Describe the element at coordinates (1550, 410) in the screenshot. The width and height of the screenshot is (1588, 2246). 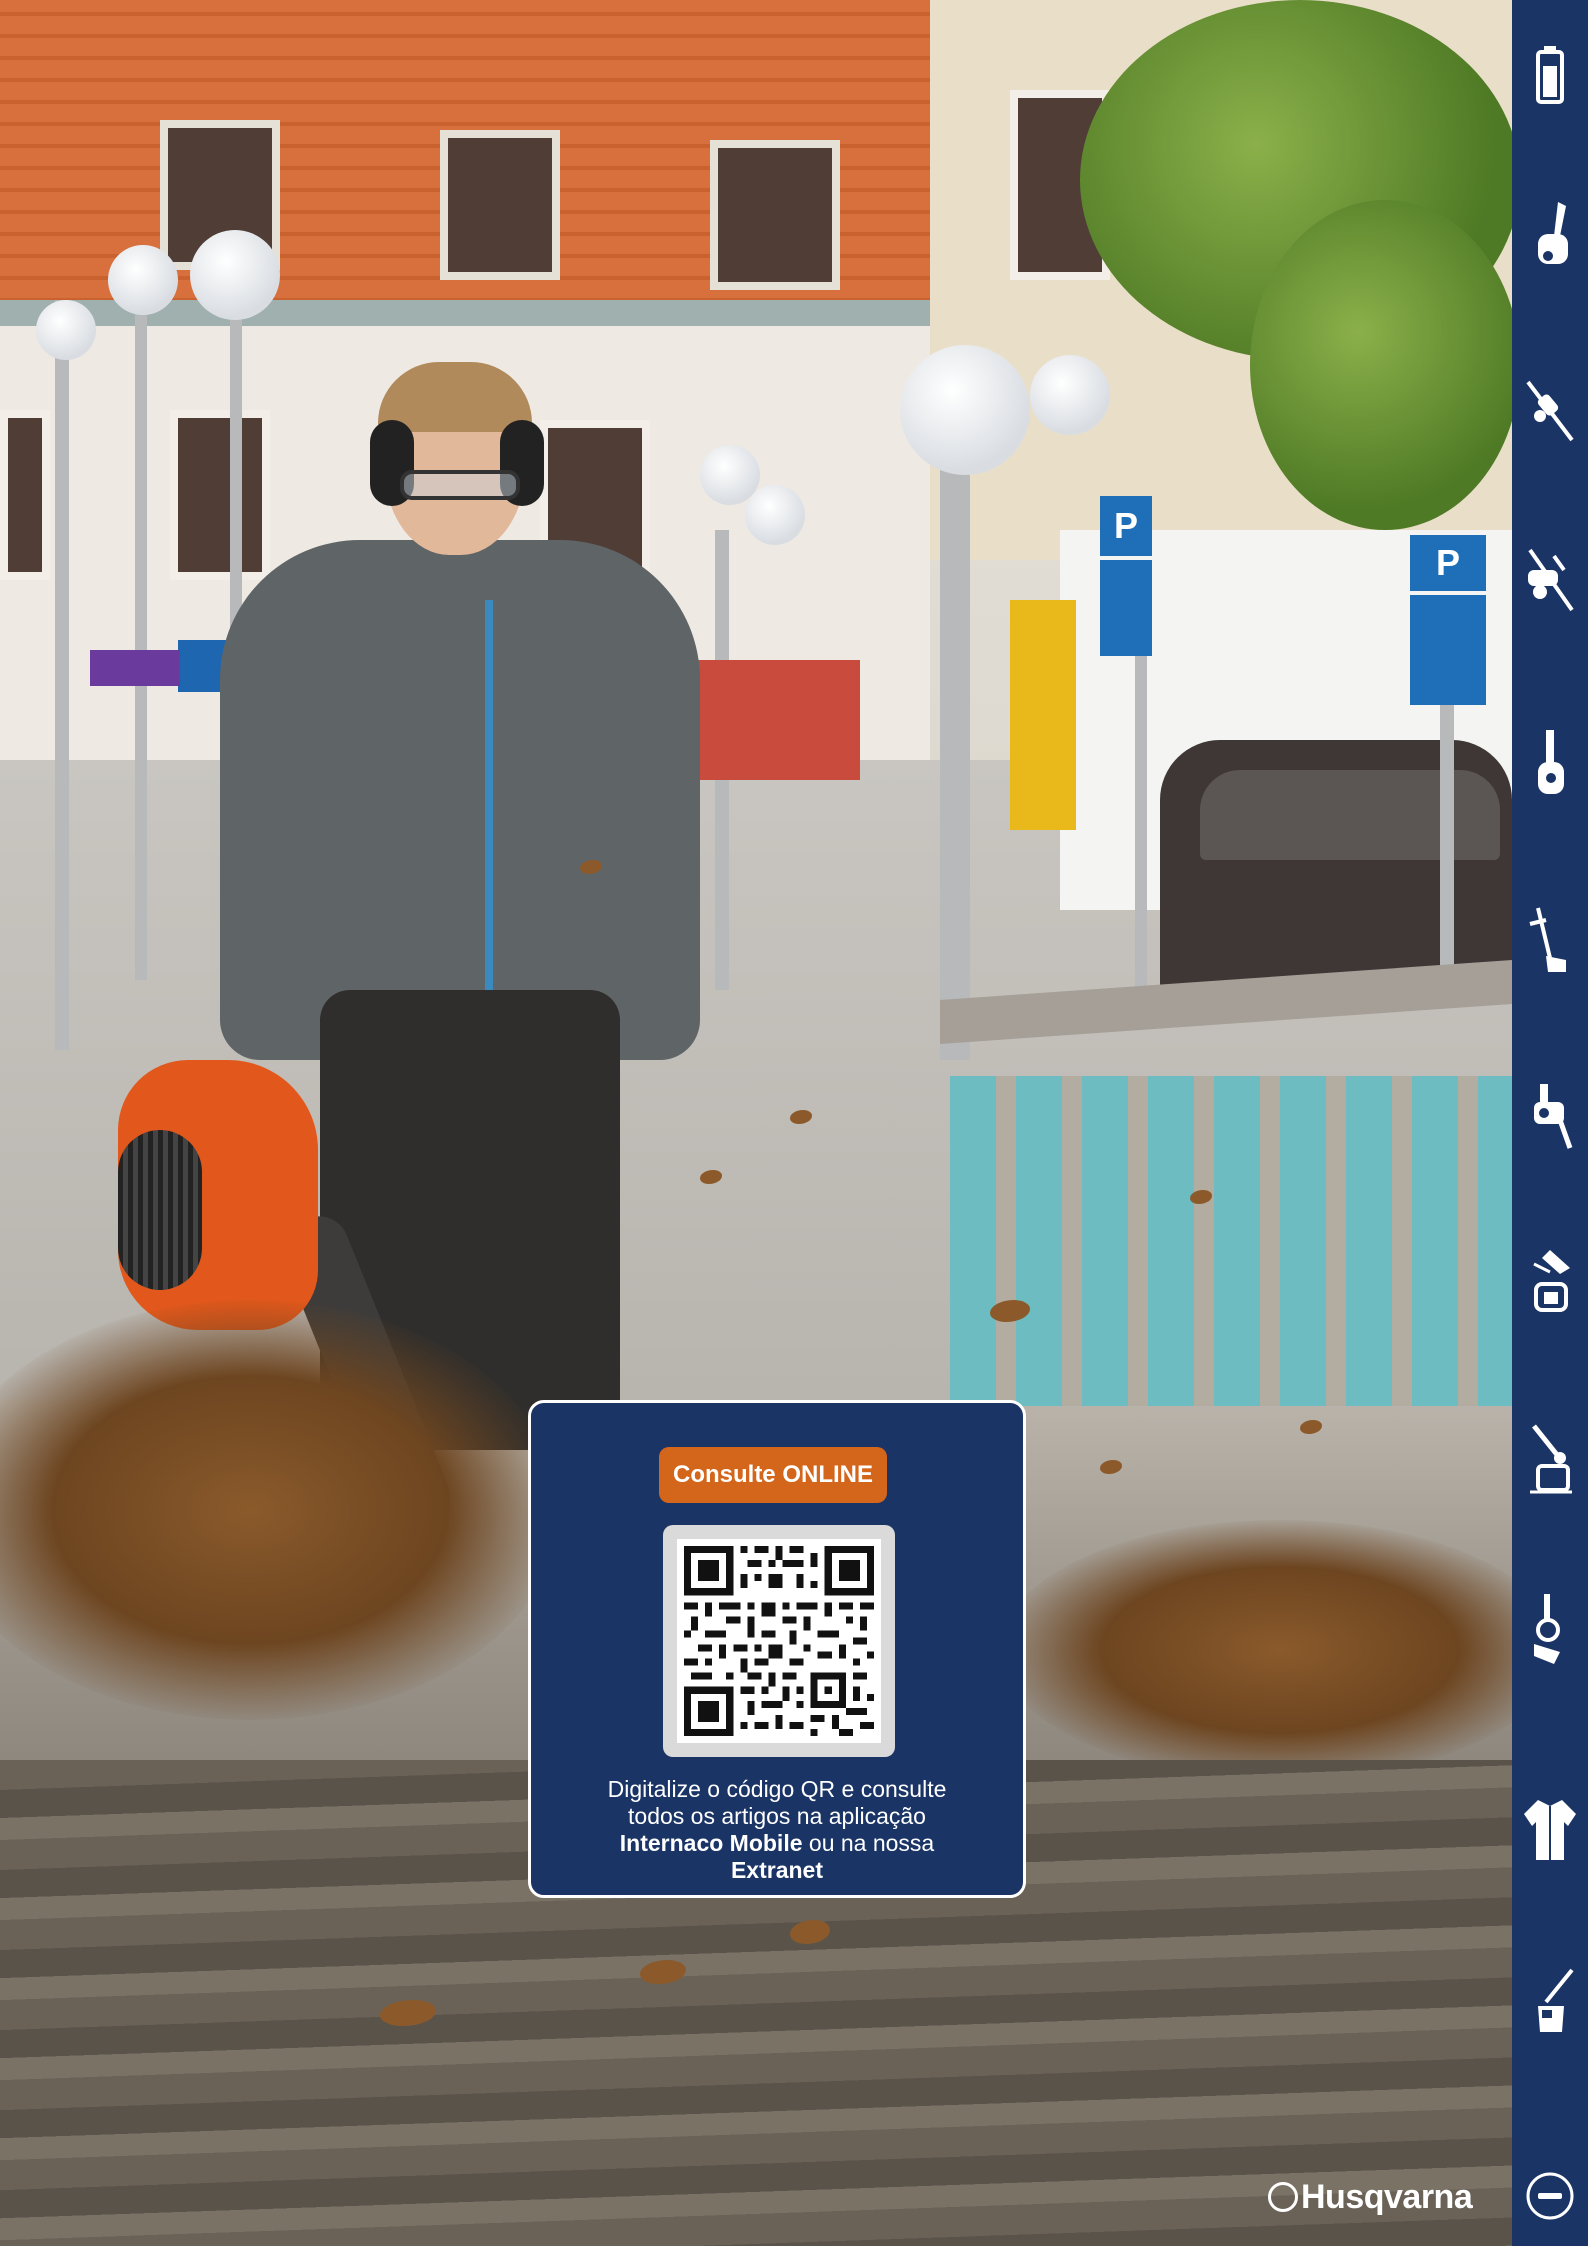
I see `pole-saw-icon` at that location.